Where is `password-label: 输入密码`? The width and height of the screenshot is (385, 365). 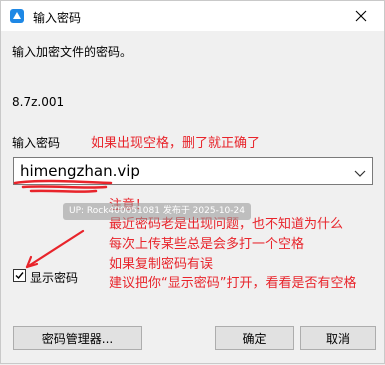
password-label: 输入密码 is located at coordinates (36, 143).